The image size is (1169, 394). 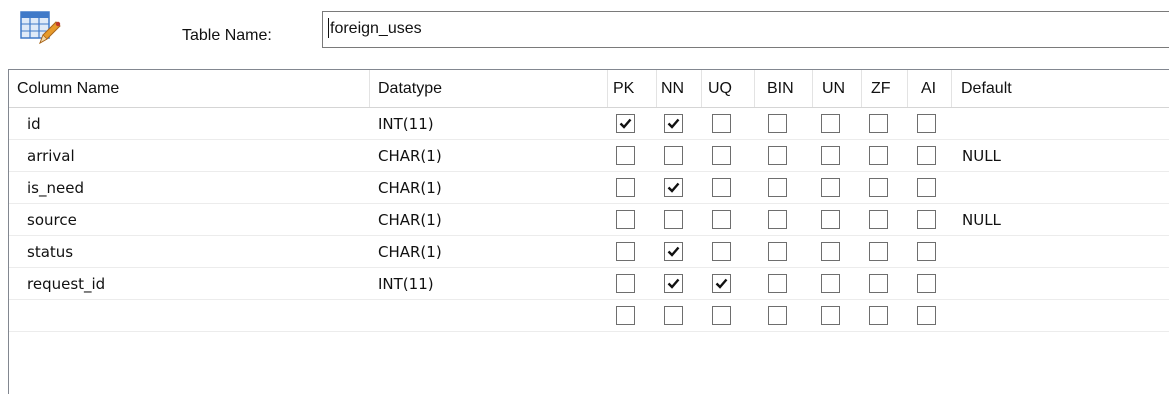 I want to click on header-un: UN, so click(x=833, y=88).